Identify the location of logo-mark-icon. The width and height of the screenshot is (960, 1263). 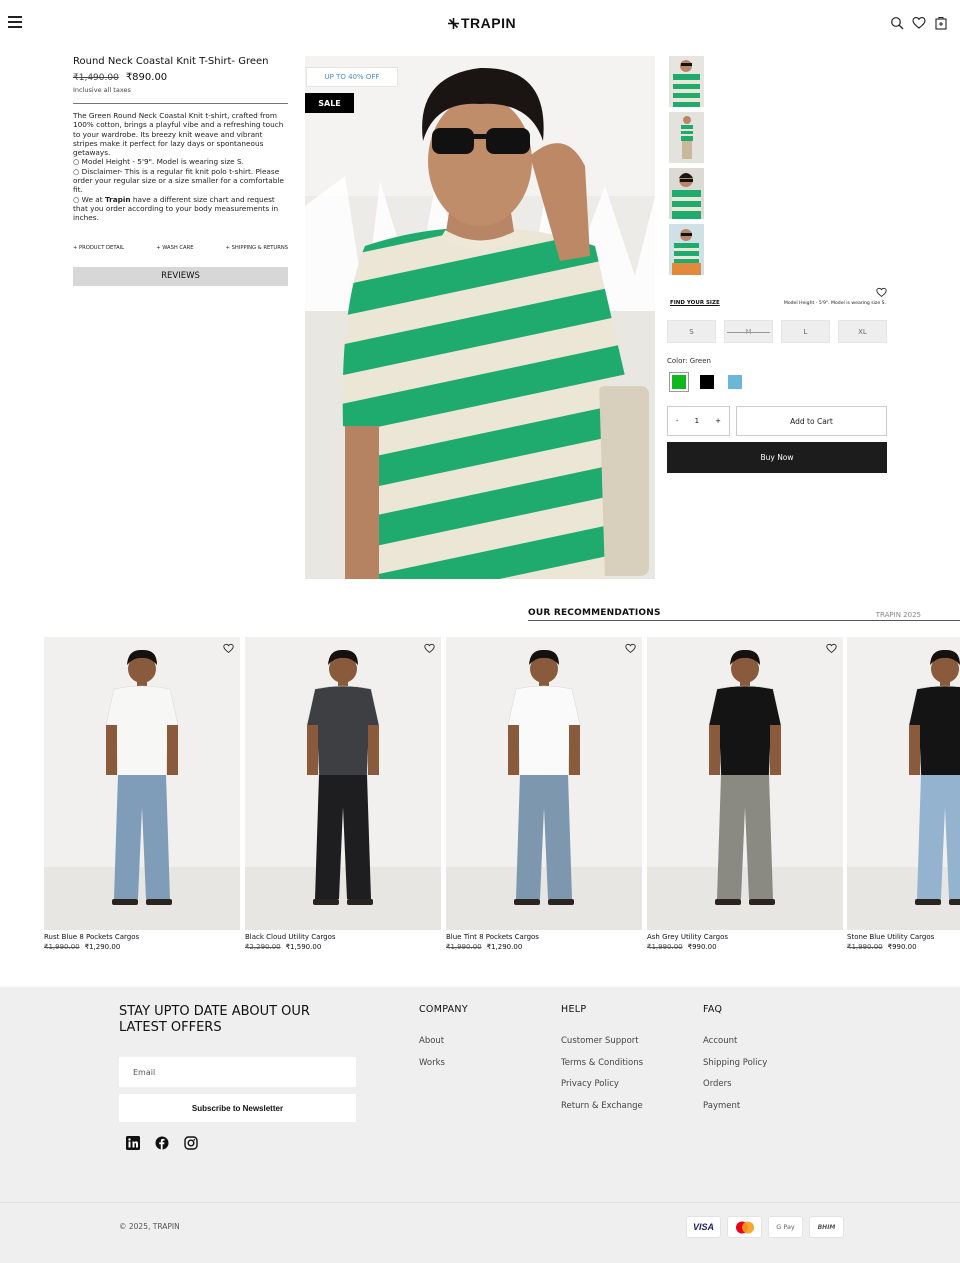
(453, 23).